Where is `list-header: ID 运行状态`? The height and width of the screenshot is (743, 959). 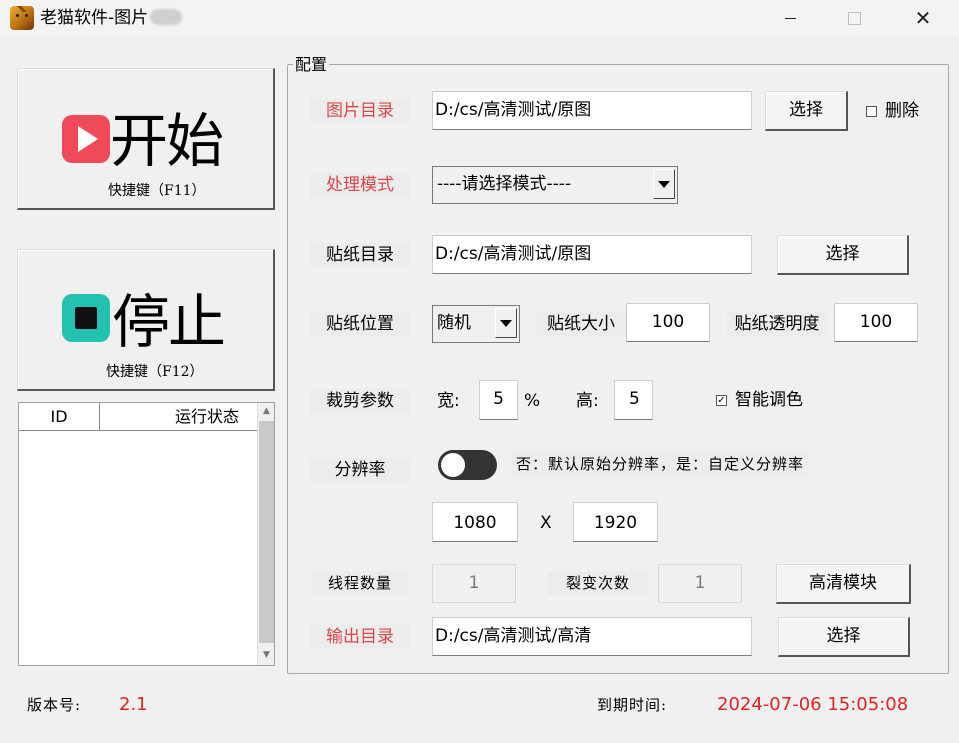
list-header: ID 运行状态 is located at coordinates (138, 417).